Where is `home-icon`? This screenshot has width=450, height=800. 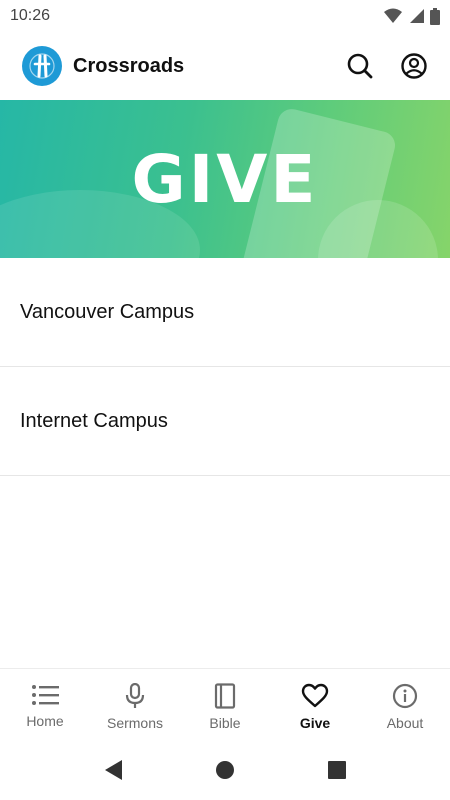
home-icon is located at coordinates (225, 770).